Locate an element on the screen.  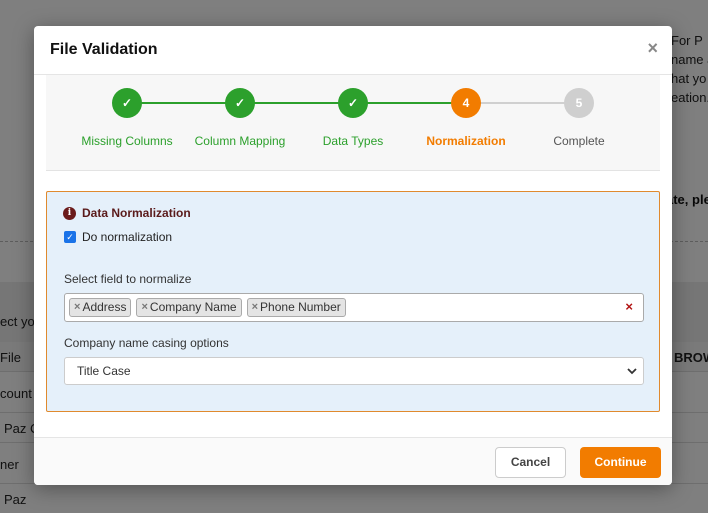
panel-title: i Data Normalization is located at coordinates (127, 213).